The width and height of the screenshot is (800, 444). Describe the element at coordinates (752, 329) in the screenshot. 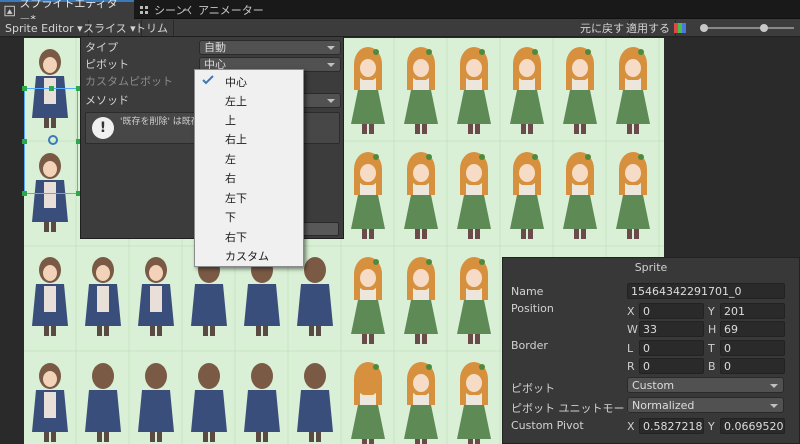

I see `height-field: 69` at that location.